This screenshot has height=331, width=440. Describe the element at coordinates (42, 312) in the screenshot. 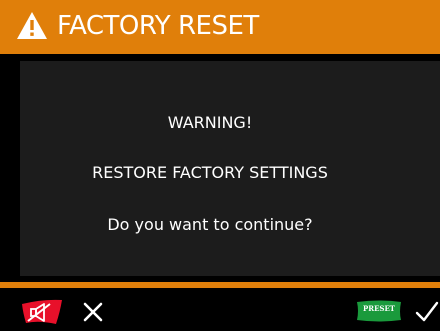

I see `mute-icon` at that location.